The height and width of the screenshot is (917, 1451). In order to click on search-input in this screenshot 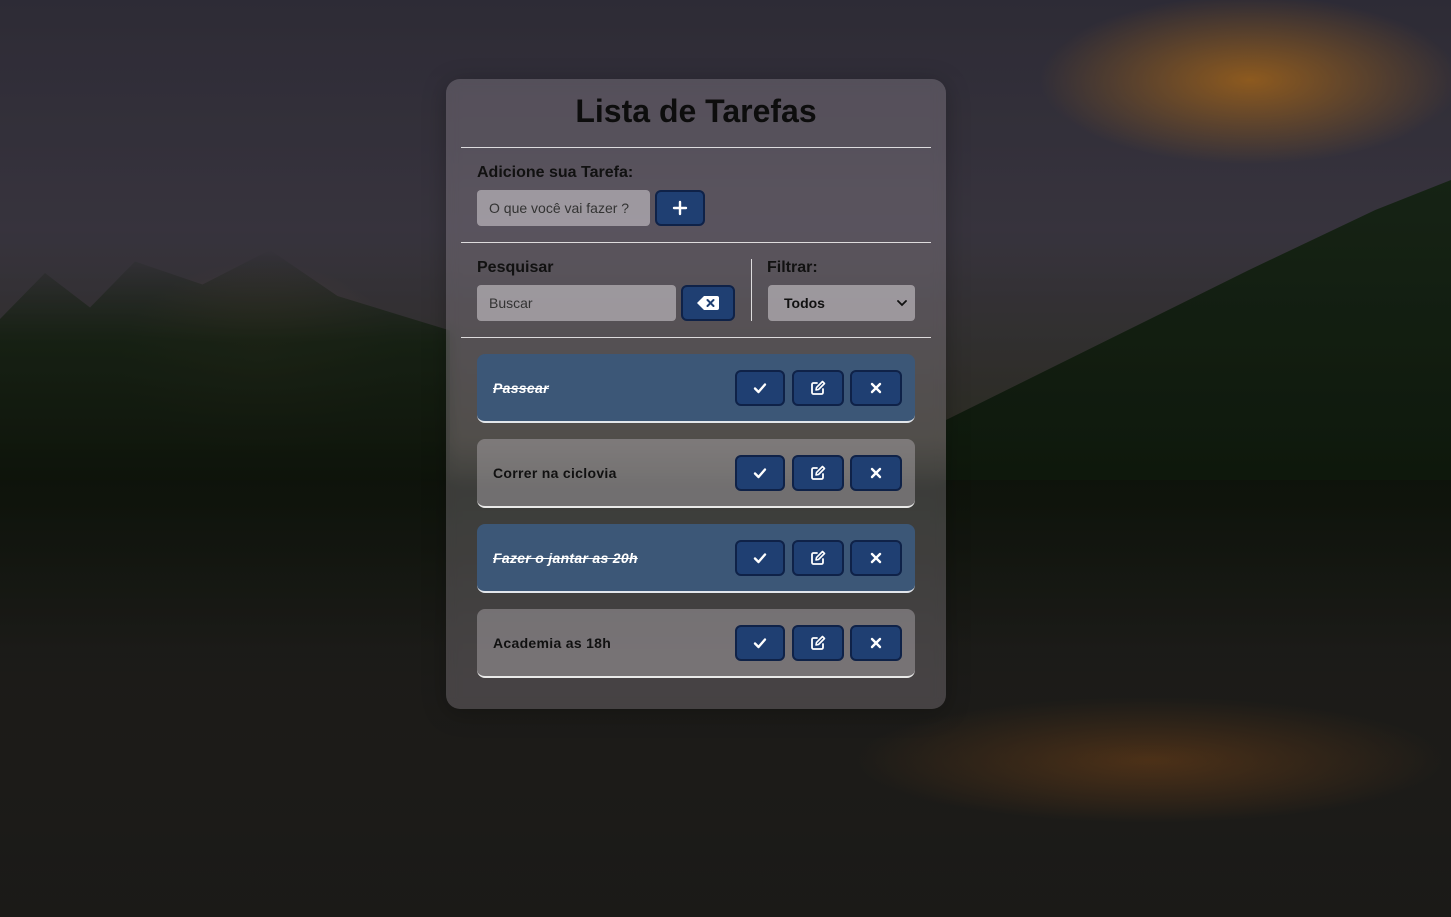, I will do `click(576, 303)`.